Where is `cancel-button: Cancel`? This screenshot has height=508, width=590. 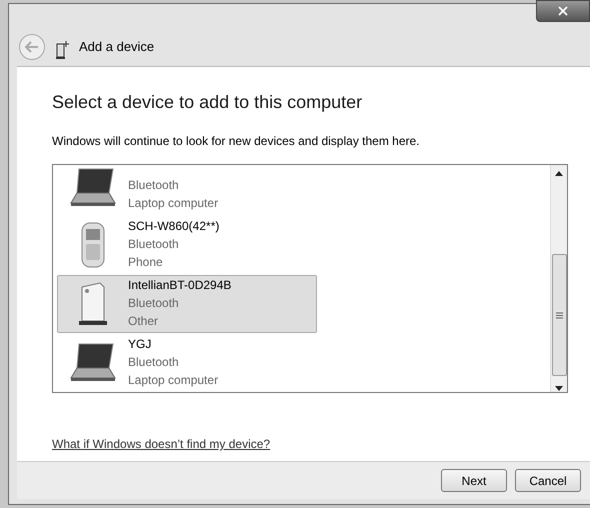 cancel-button: Cancel is located at coordinates (548, 480).